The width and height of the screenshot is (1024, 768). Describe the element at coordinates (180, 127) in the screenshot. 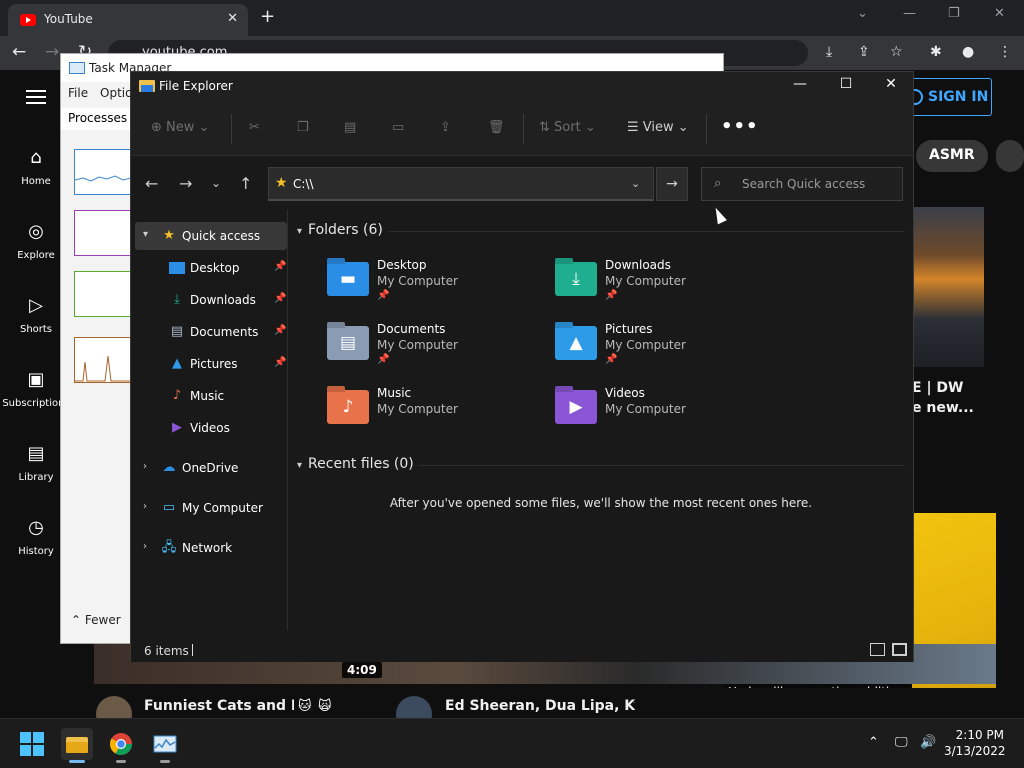

I see `new-button: ⊕ New ⌄` at that location.